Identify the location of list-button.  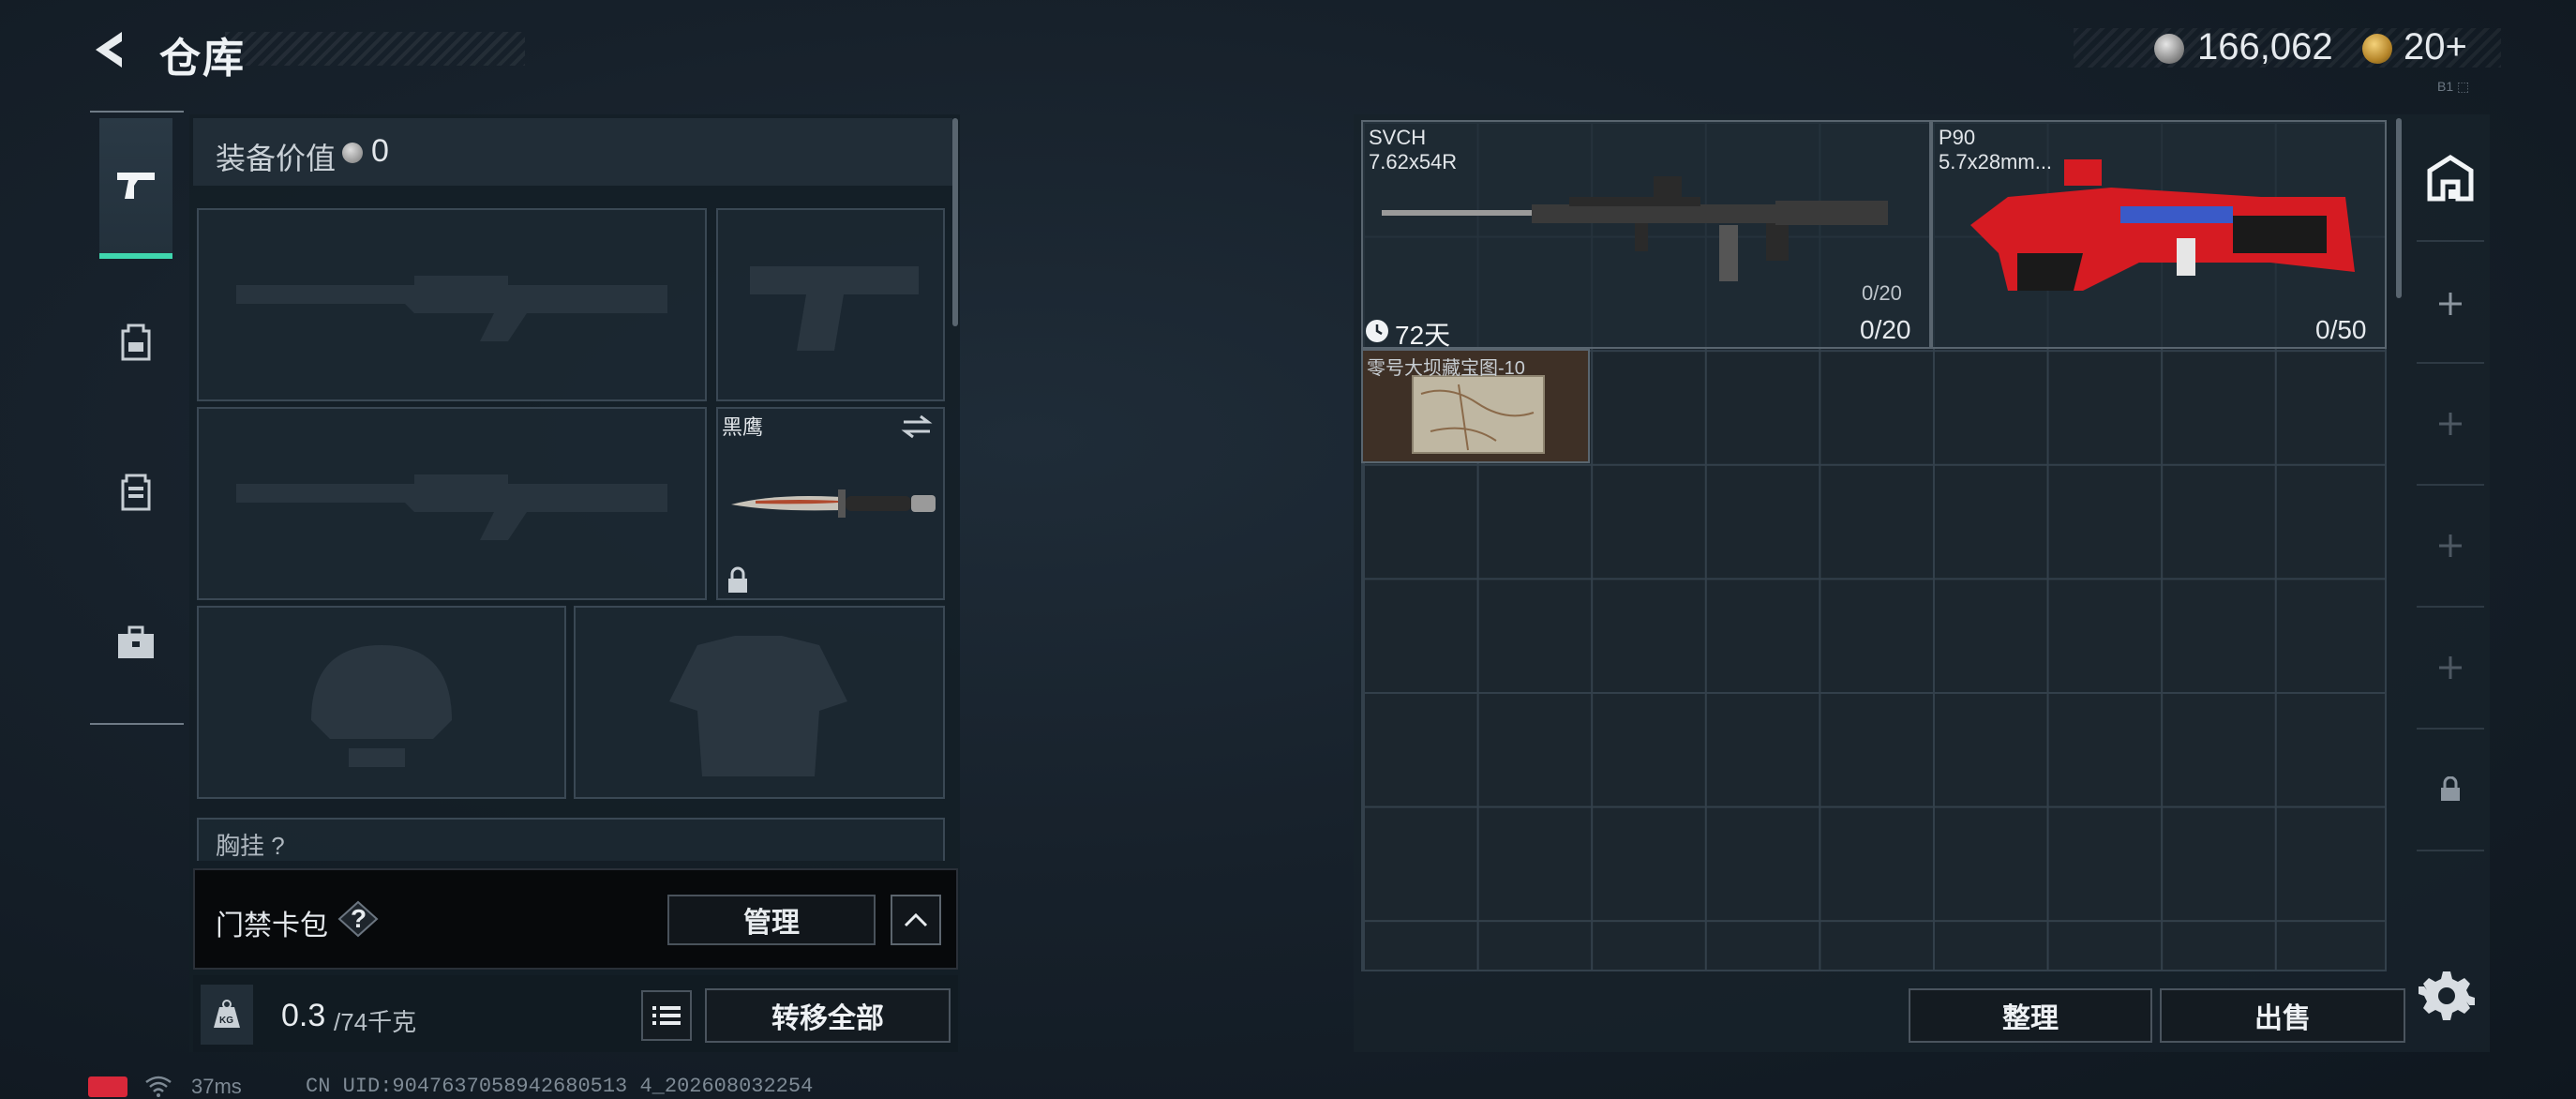
(667, 1015).